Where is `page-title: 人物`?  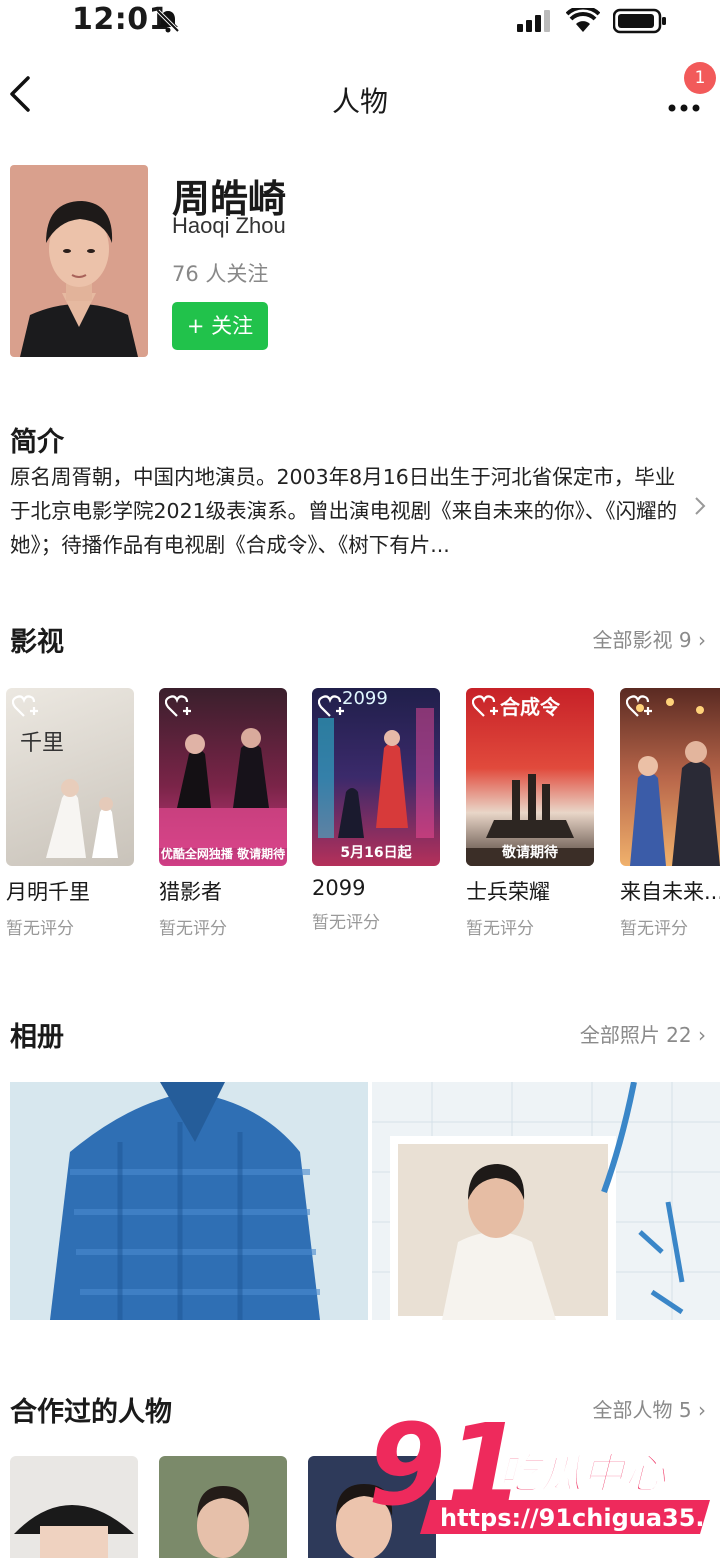
page-title: 人物 is located at coordinates (359, 101).